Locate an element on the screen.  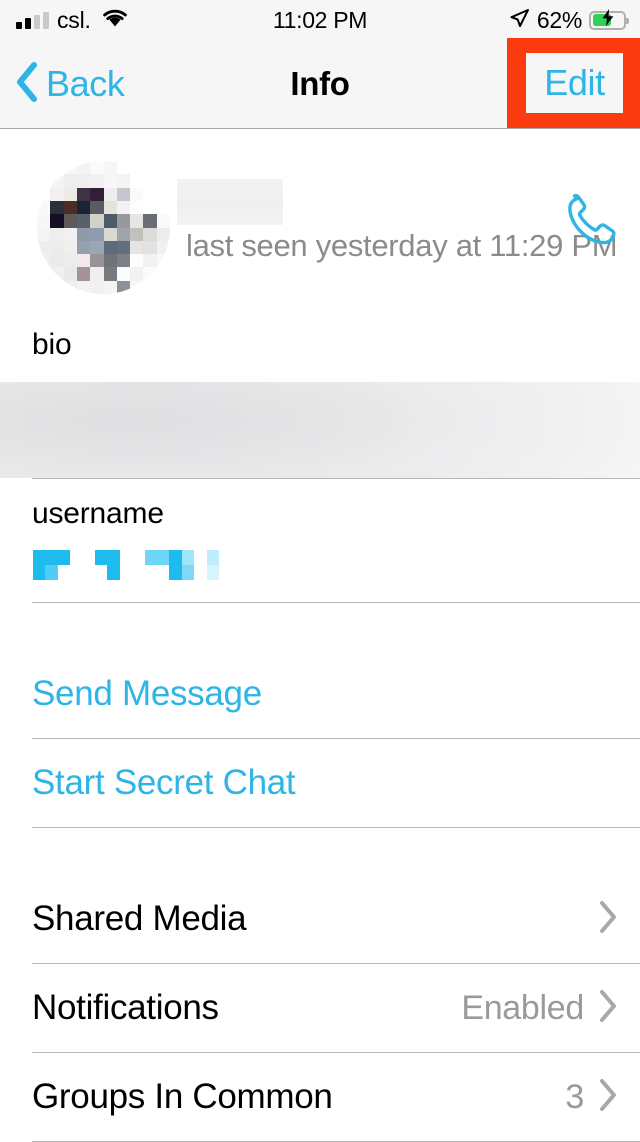
bio-value-redacted is located at coordinates (320, 430).